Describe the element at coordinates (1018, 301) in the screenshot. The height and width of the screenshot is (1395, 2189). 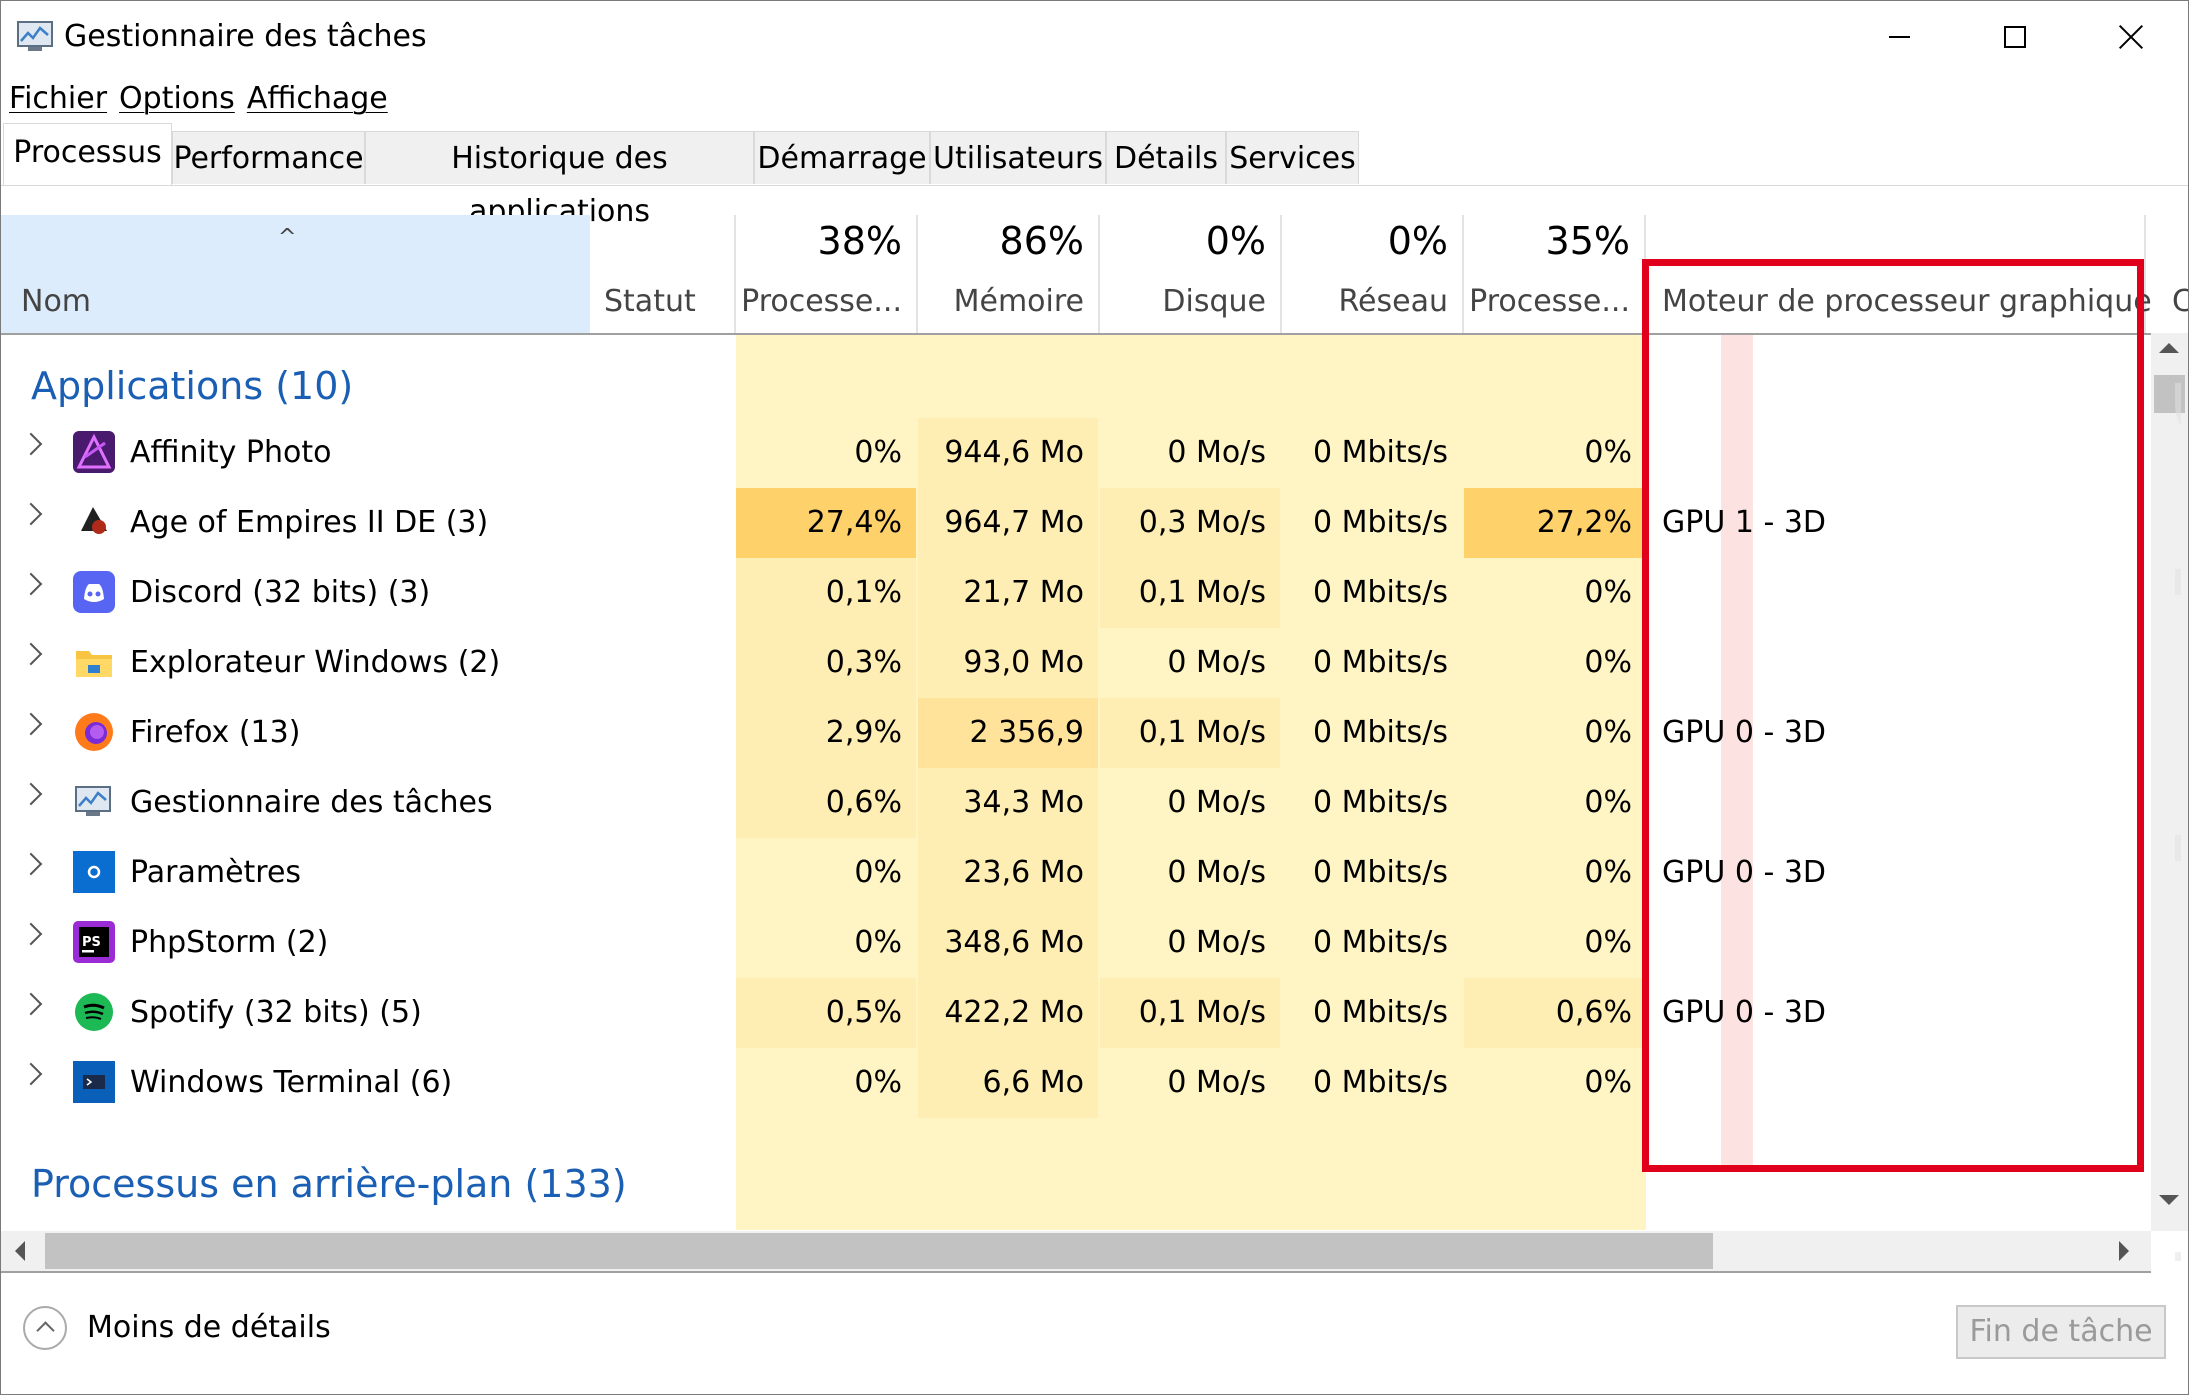
I see `header-memory-label: Mémoire` at that location.